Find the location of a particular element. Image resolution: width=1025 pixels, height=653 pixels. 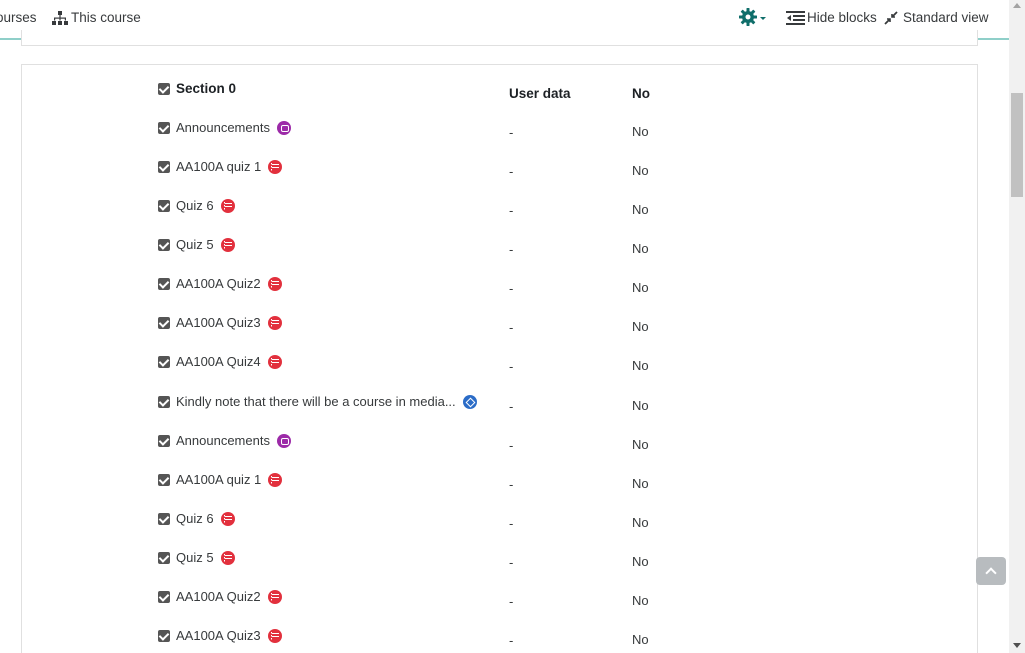

nav-my-courses-link: ourses is located at coordinates (18, 17).